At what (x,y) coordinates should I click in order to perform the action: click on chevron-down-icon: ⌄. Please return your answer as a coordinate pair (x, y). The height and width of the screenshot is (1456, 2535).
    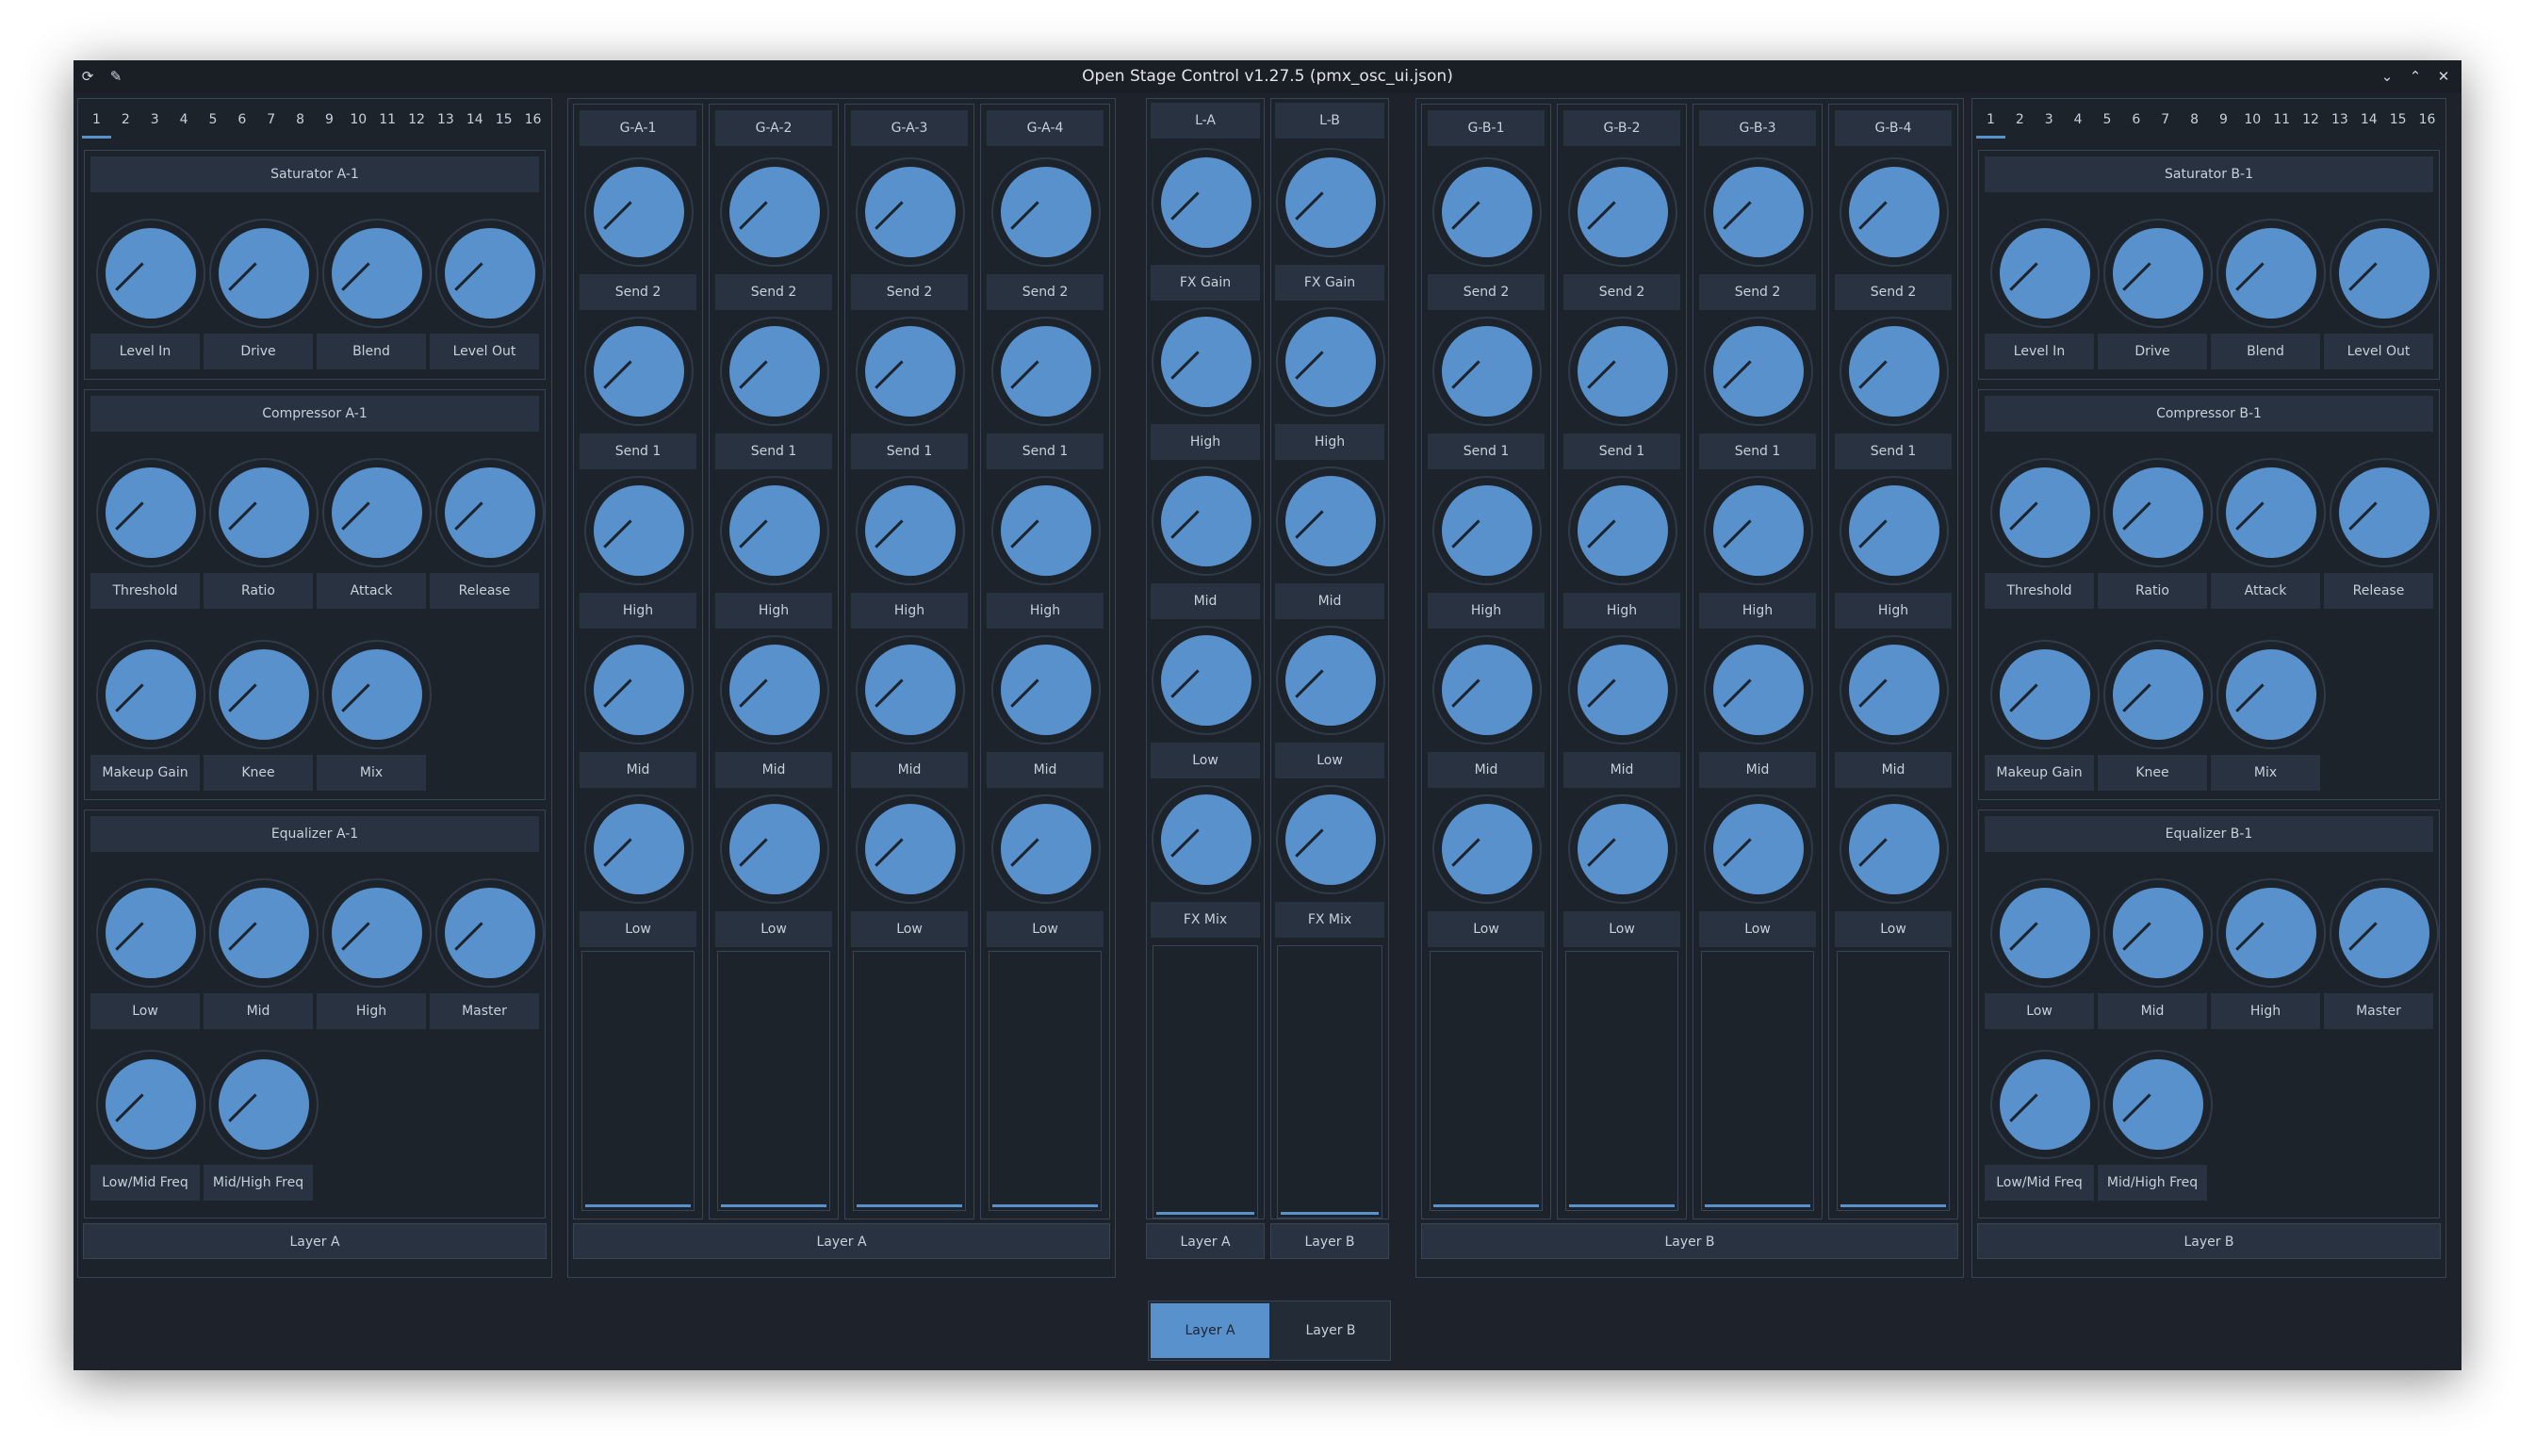
    Looking at the image, I should click on (2388, 76).